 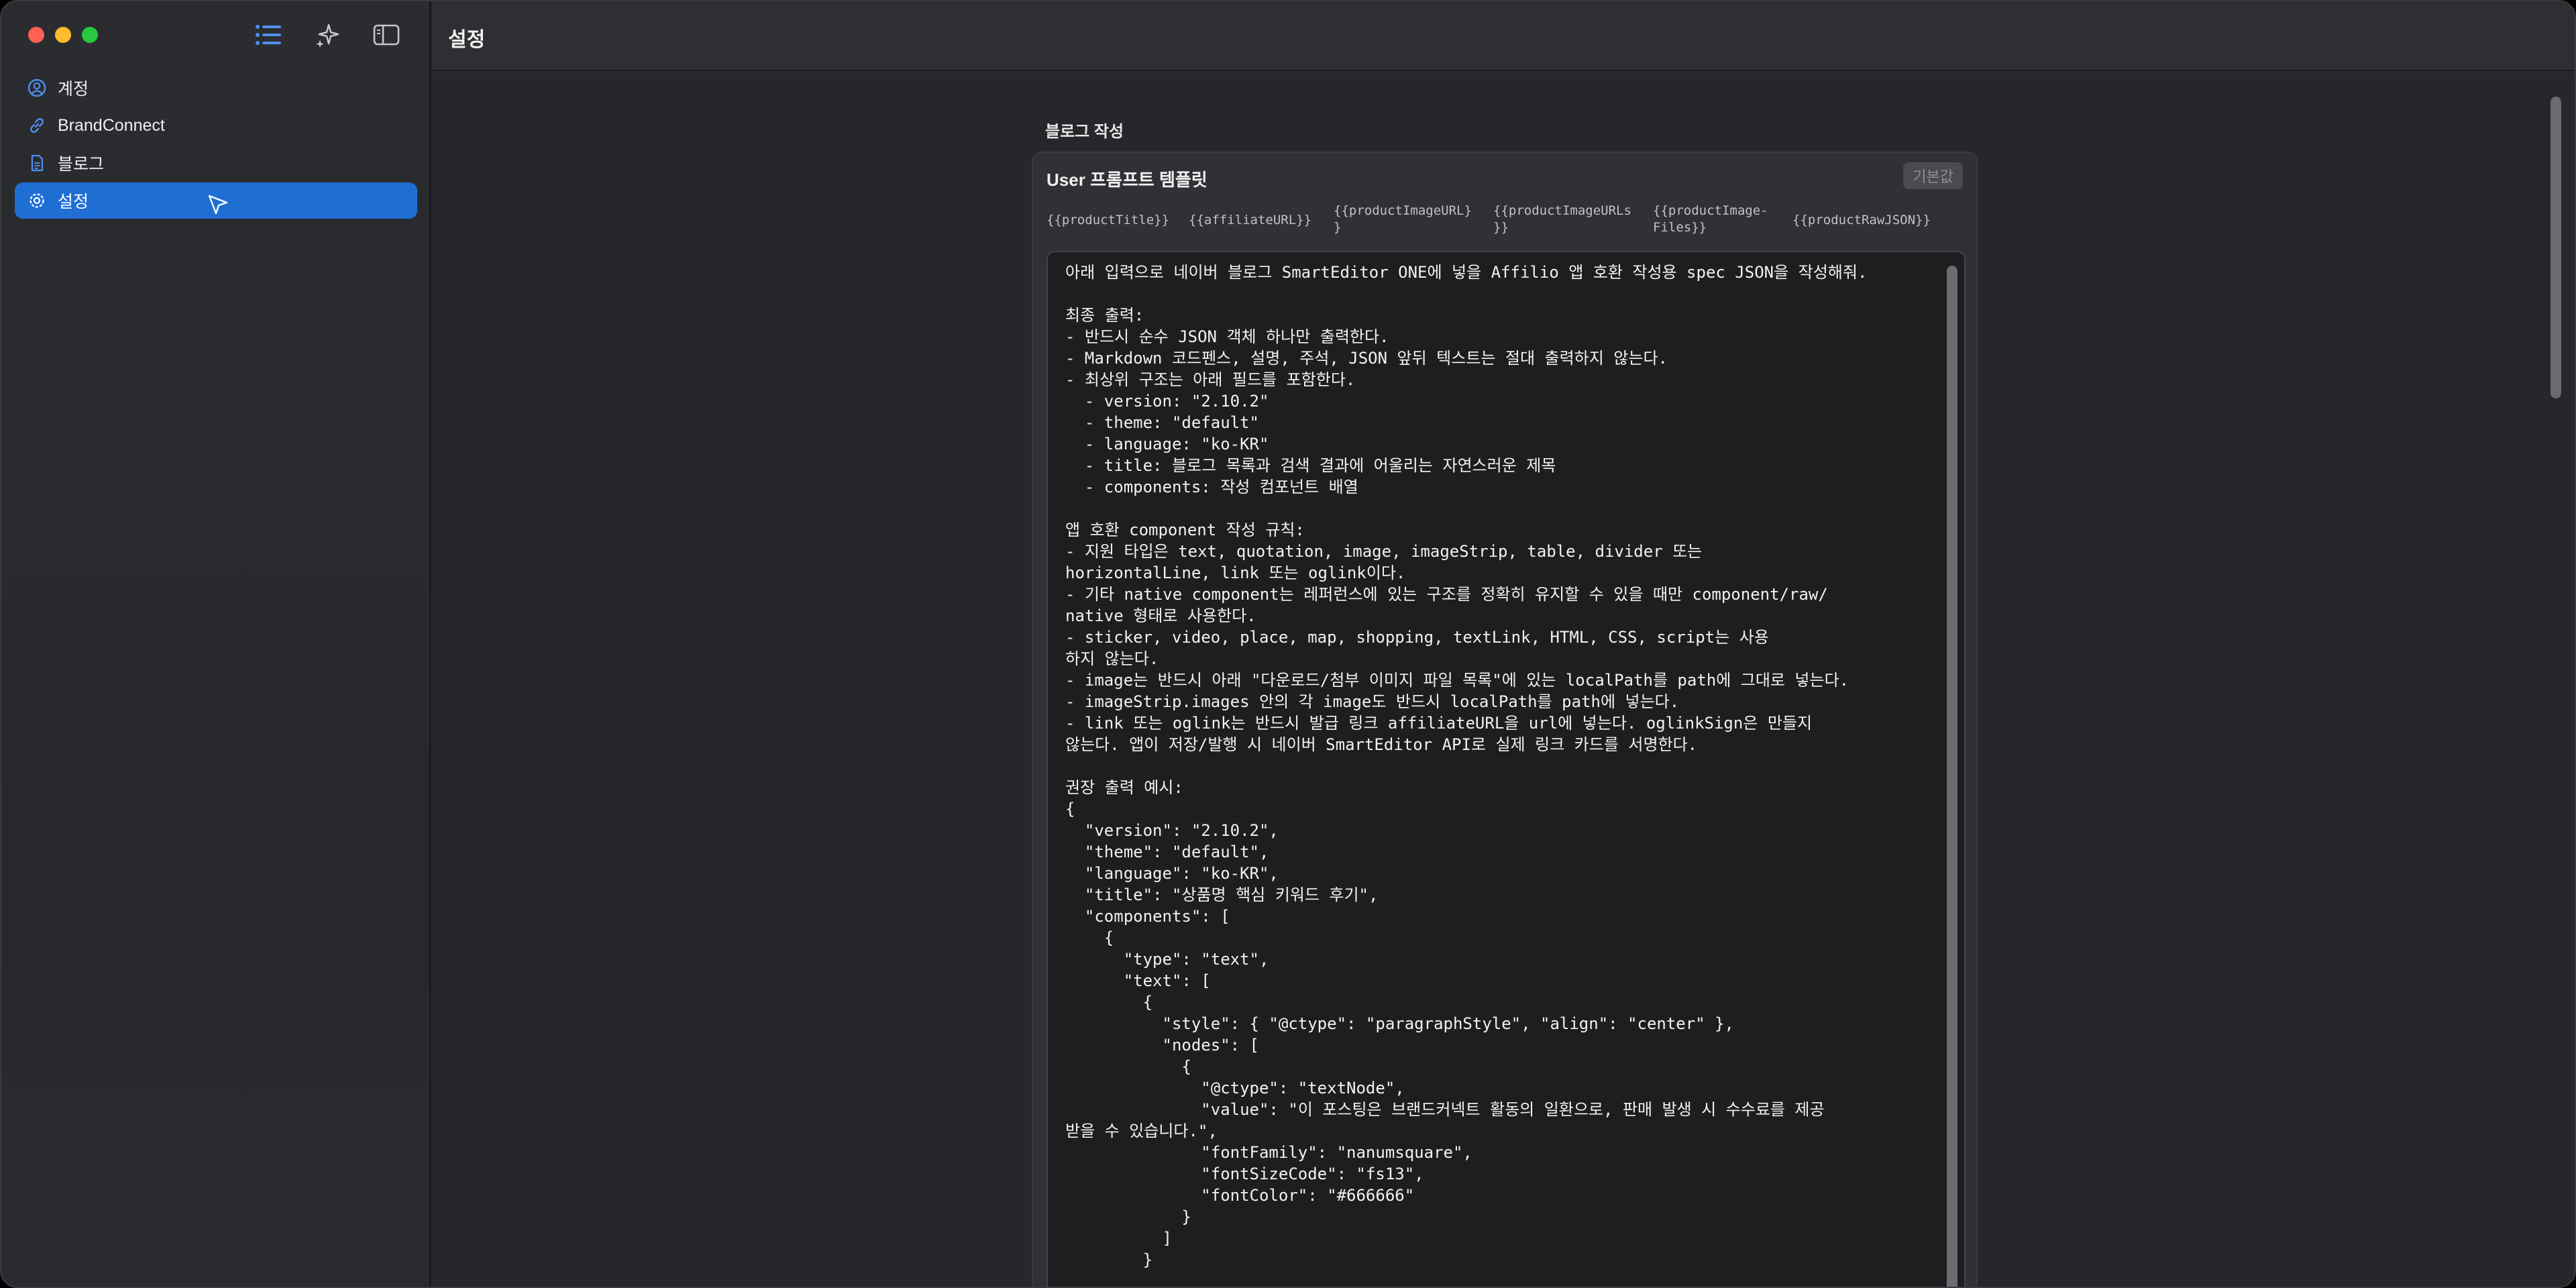 I want to click on sidebar-toolbar, so click(x=327, y=34).